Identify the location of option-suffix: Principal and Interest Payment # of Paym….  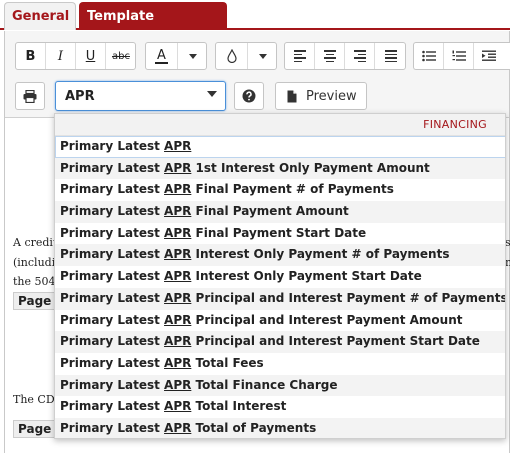
(348, 297).